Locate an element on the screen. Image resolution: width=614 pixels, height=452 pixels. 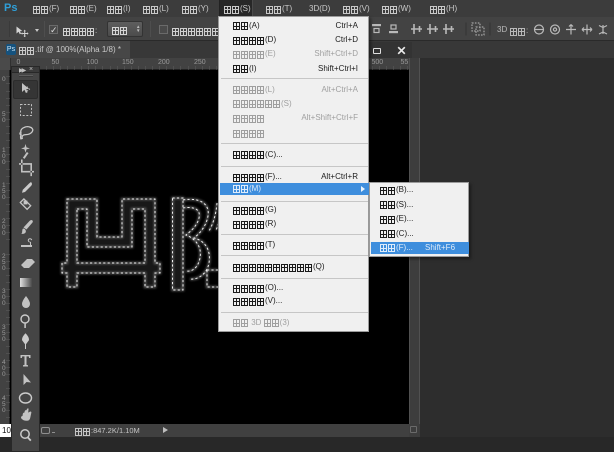
svg-text: 3D is located at coordinates (502, 29).